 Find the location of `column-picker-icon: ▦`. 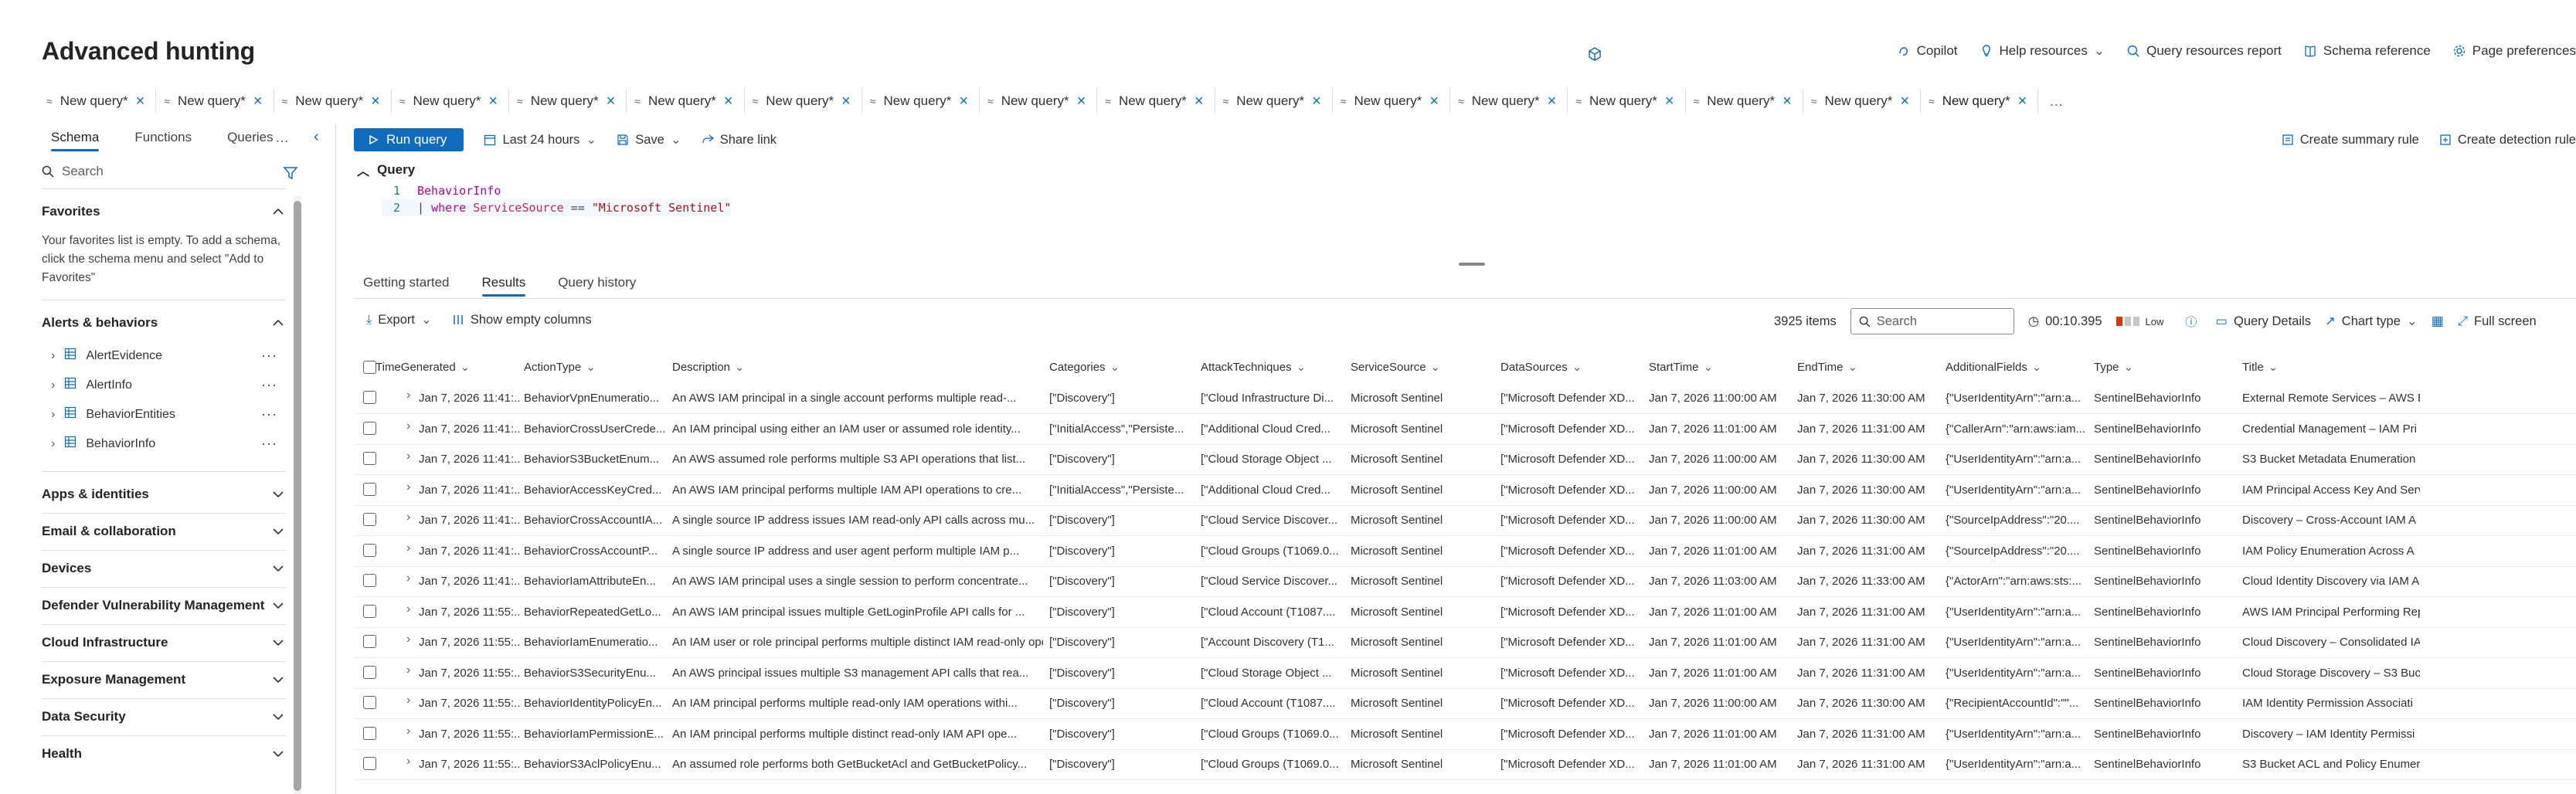

column-picker-icon: ▦ is located at coordinates (2438, 321).